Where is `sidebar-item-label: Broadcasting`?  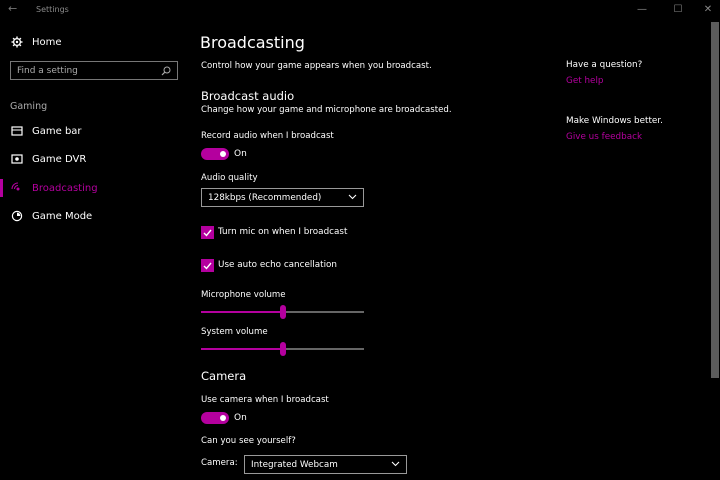
sidebar-item-label: Broadcasting is located at coordinates (65, 188).